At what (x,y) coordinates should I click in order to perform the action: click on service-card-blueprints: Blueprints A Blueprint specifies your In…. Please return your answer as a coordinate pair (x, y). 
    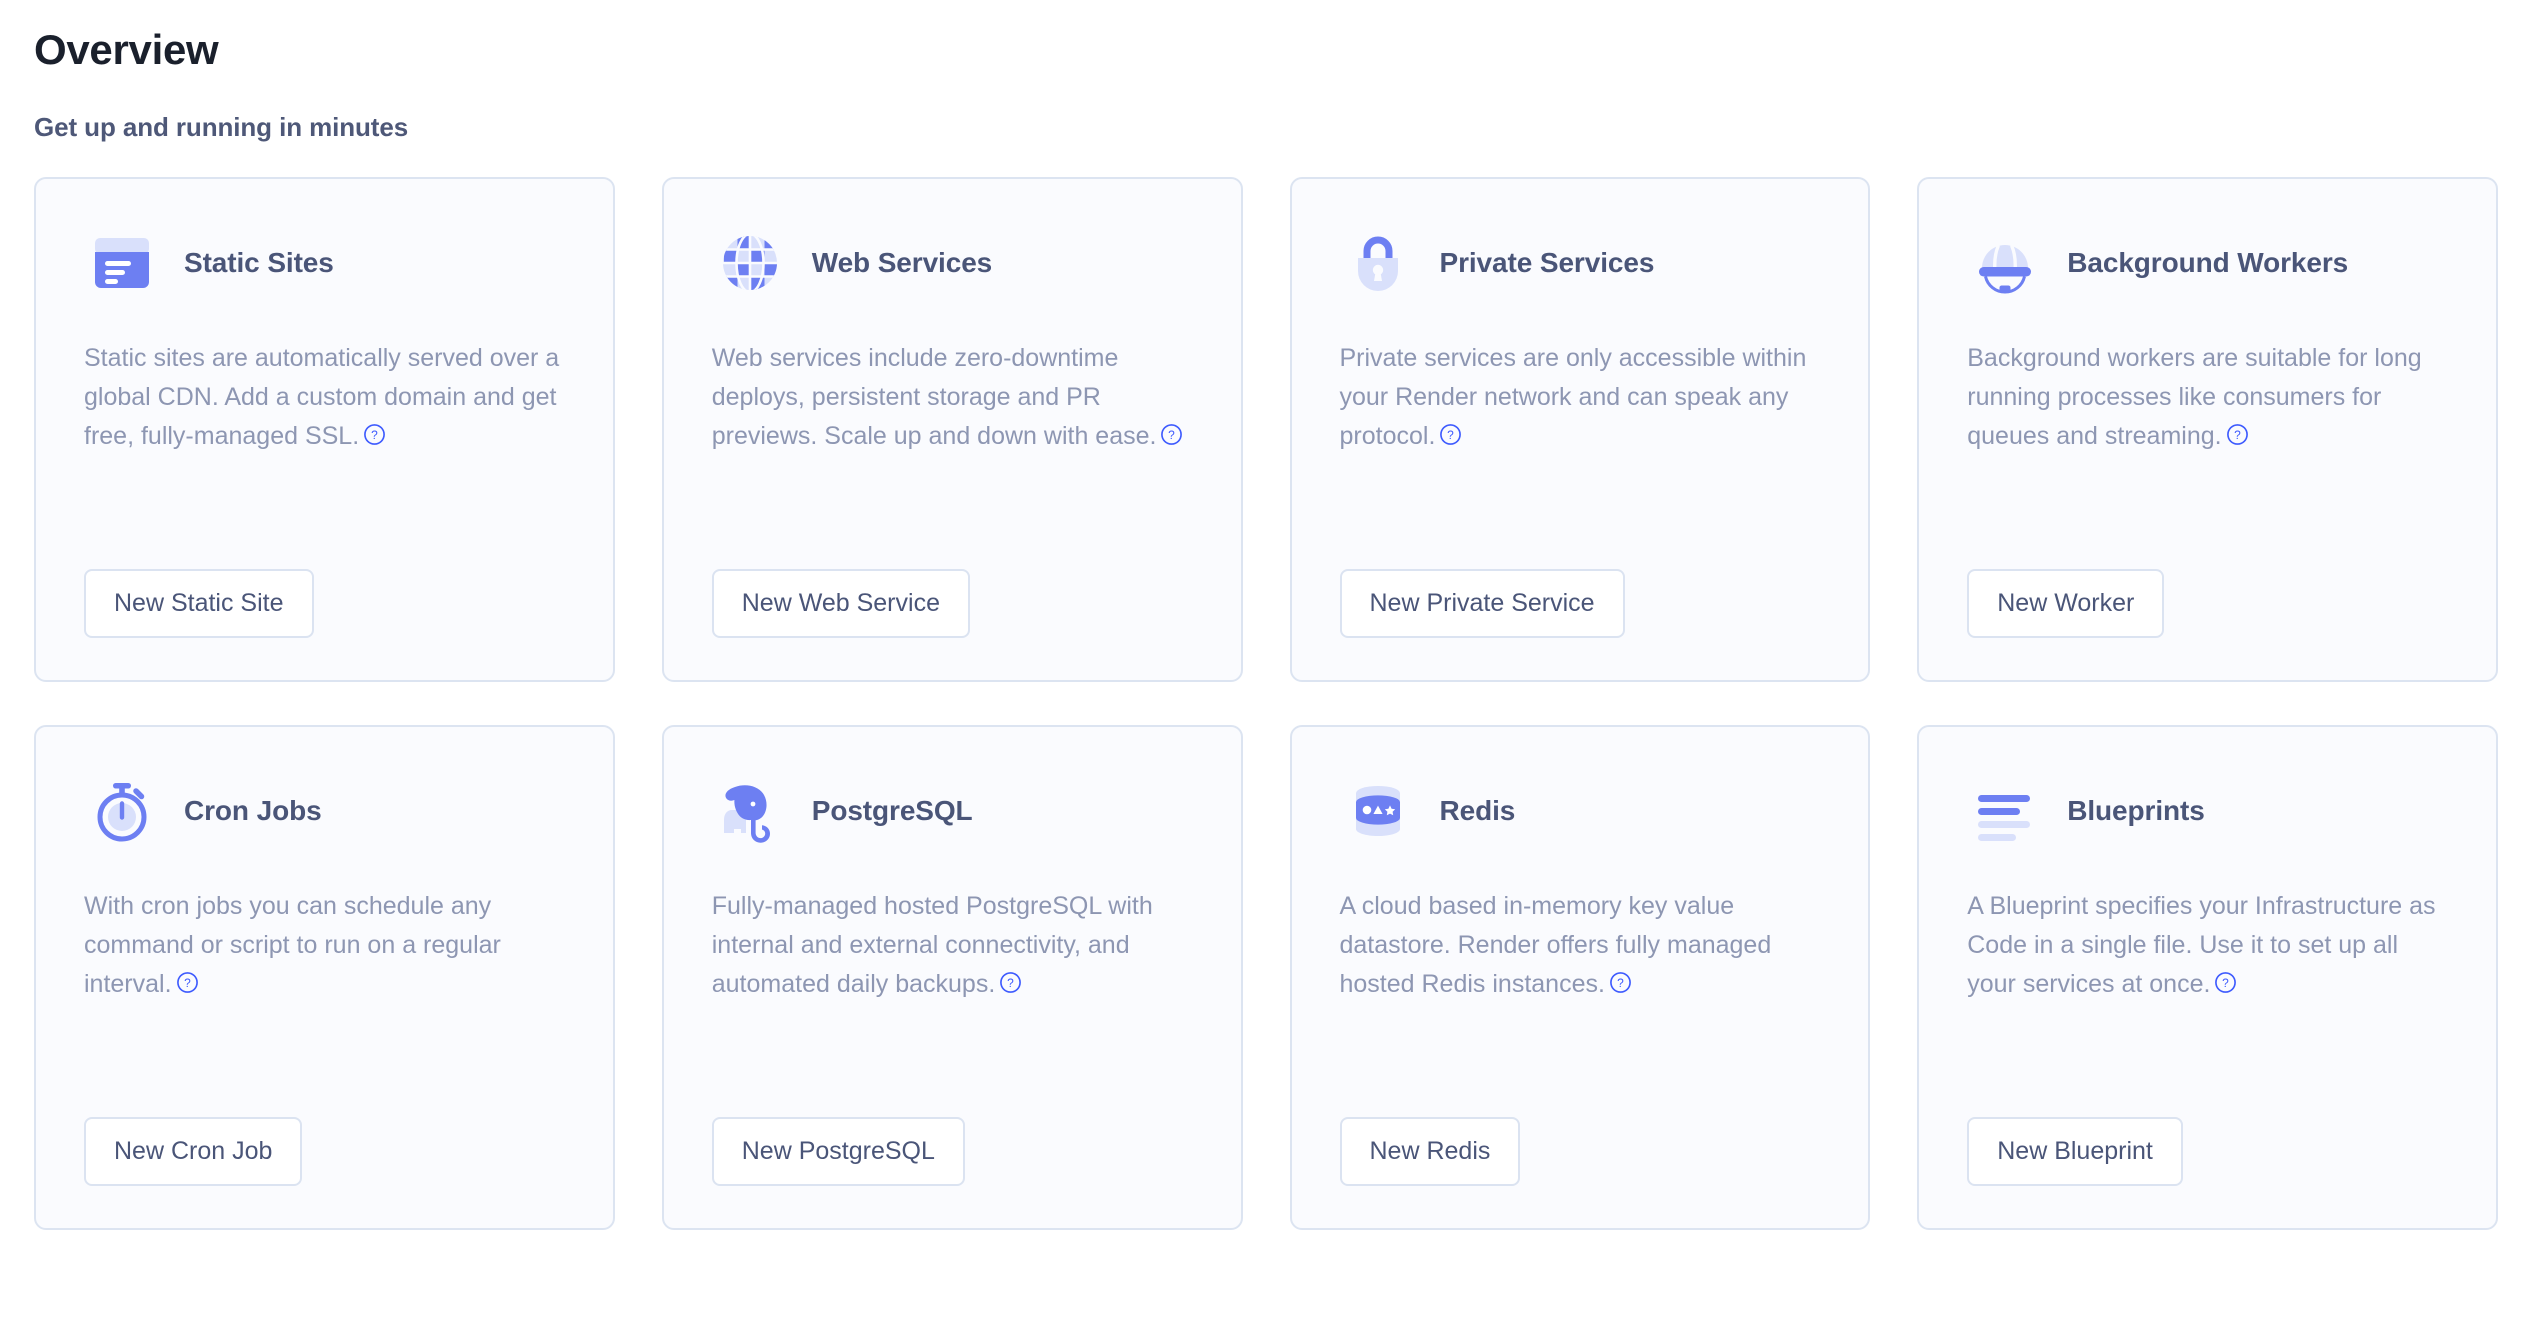
    Looking at the image, I should click on (2207, 978).